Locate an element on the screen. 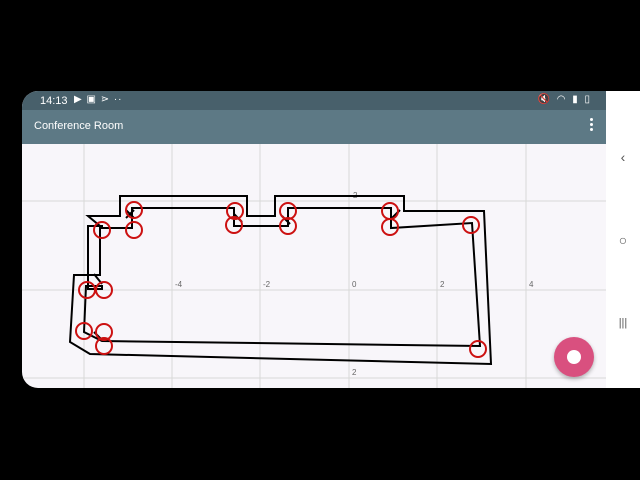 Image resolution: width=640 pixels, height=480 pixels. app-bar: Conference Room is located at coordinates (314, 127).